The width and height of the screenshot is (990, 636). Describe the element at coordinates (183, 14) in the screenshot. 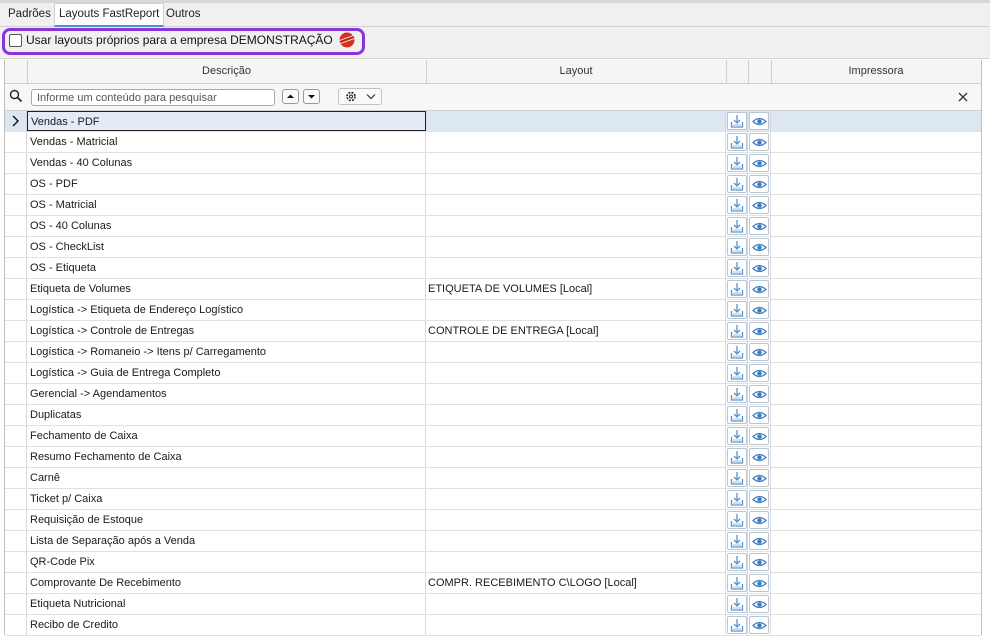

I see `tab-outros: Outros` at that location.